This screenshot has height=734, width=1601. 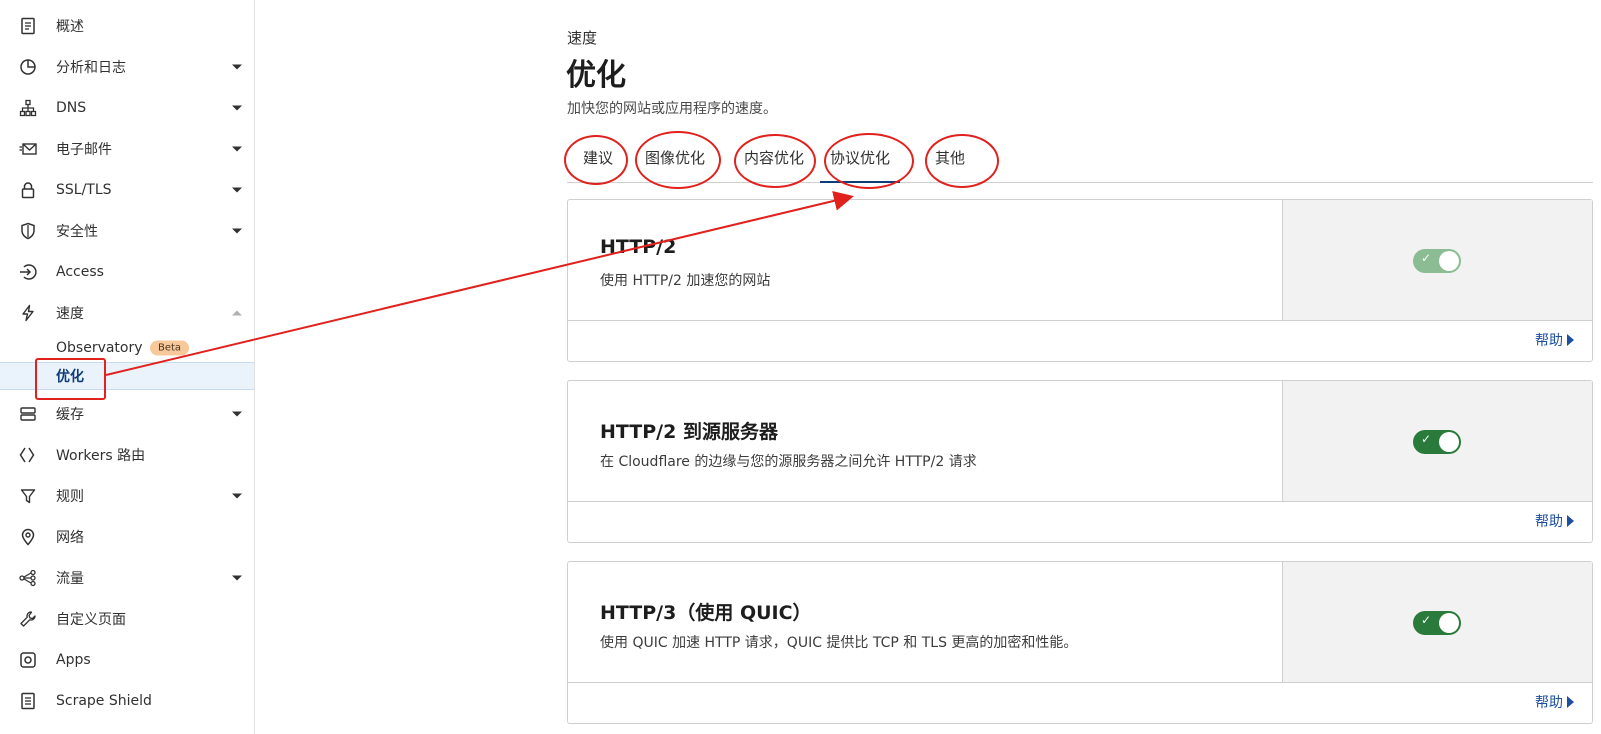 I want to click on apps-icon, so click(x=28, y=660).